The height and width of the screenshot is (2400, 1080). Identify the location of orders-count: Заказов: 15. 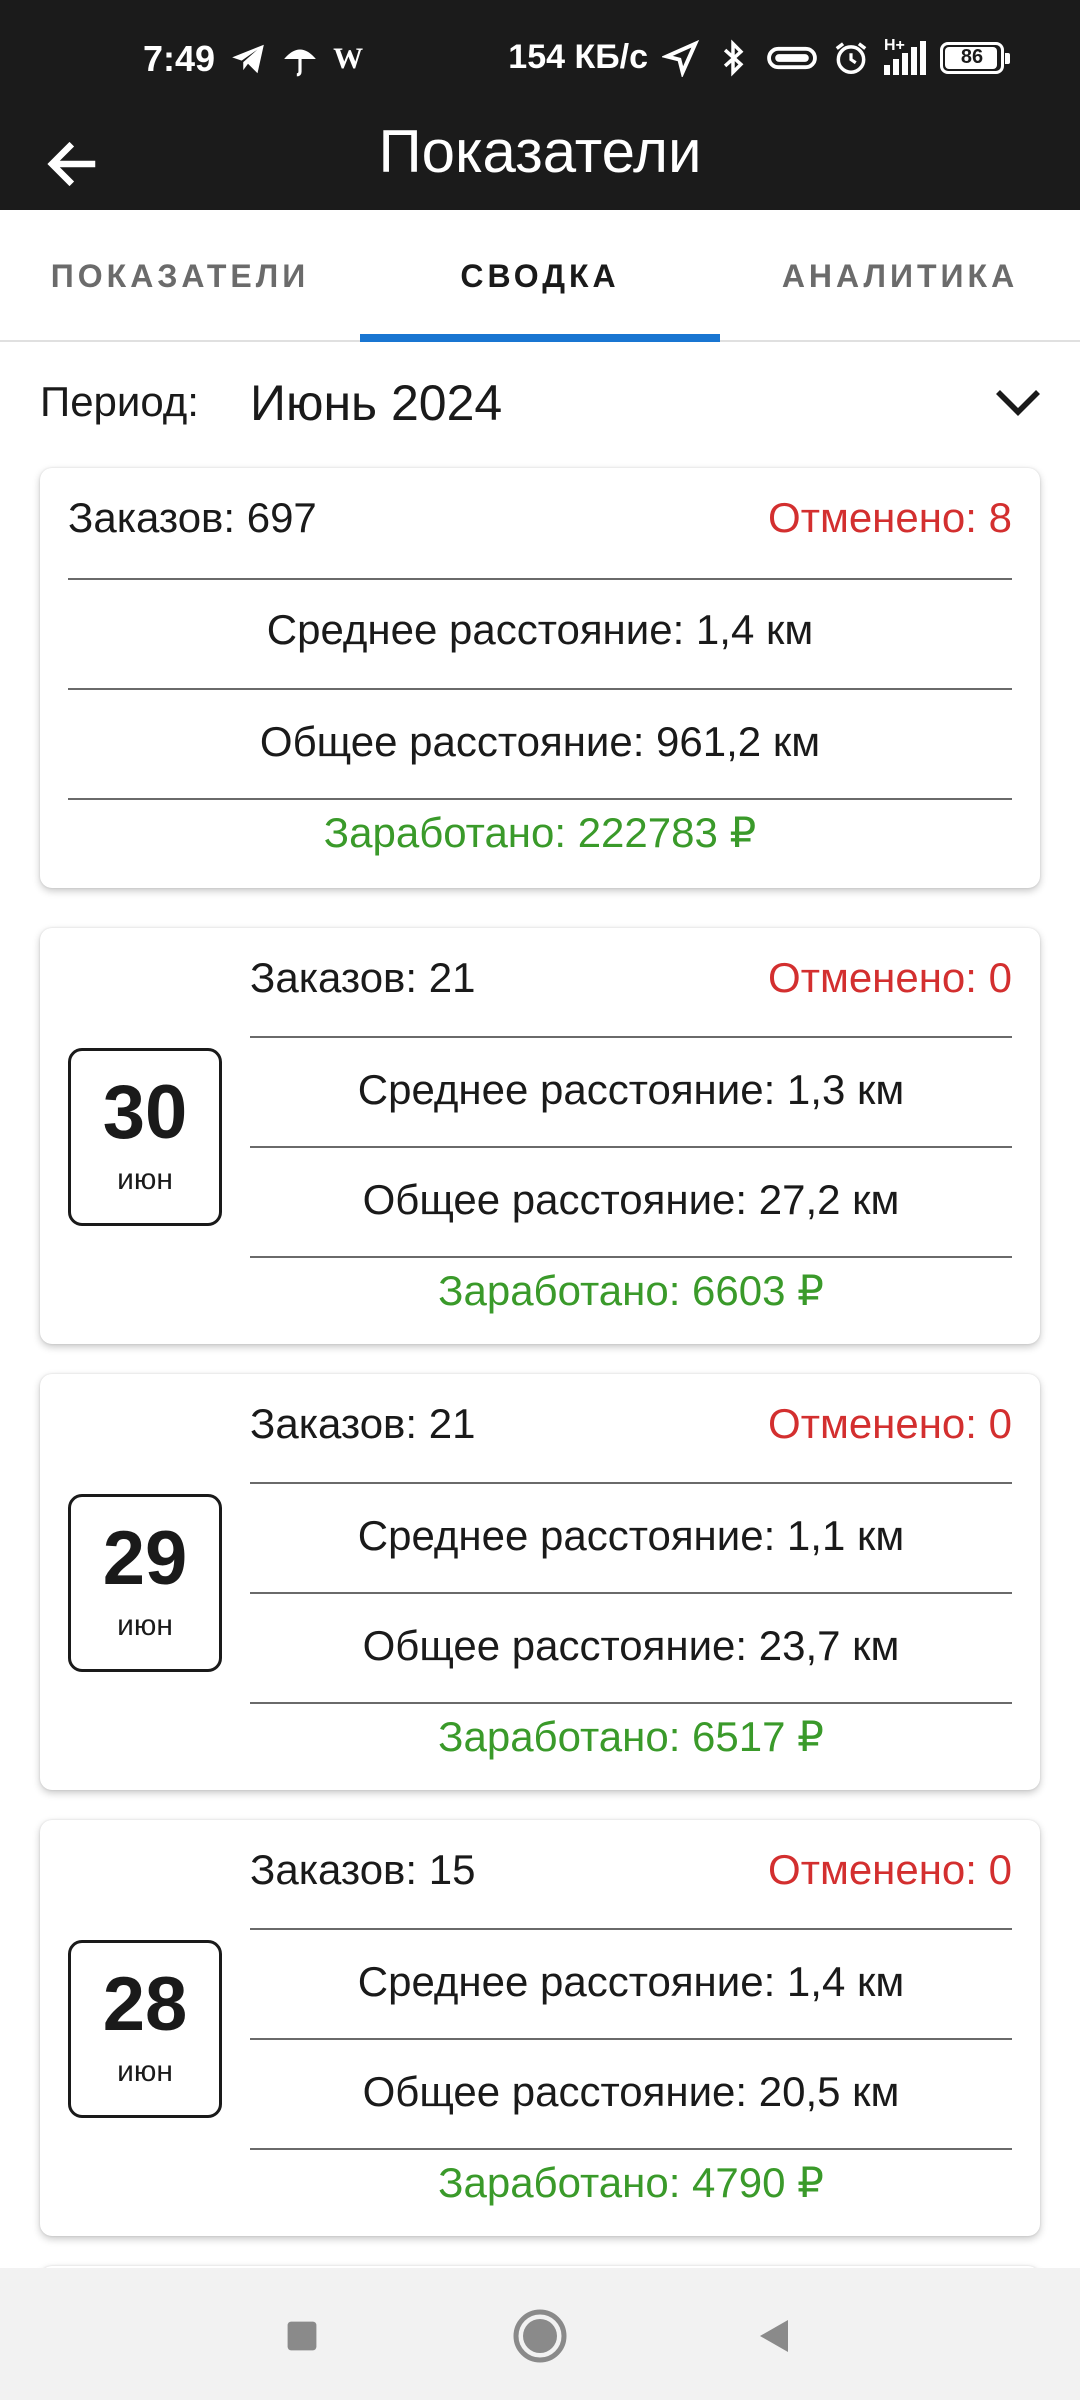
(363, 1869).